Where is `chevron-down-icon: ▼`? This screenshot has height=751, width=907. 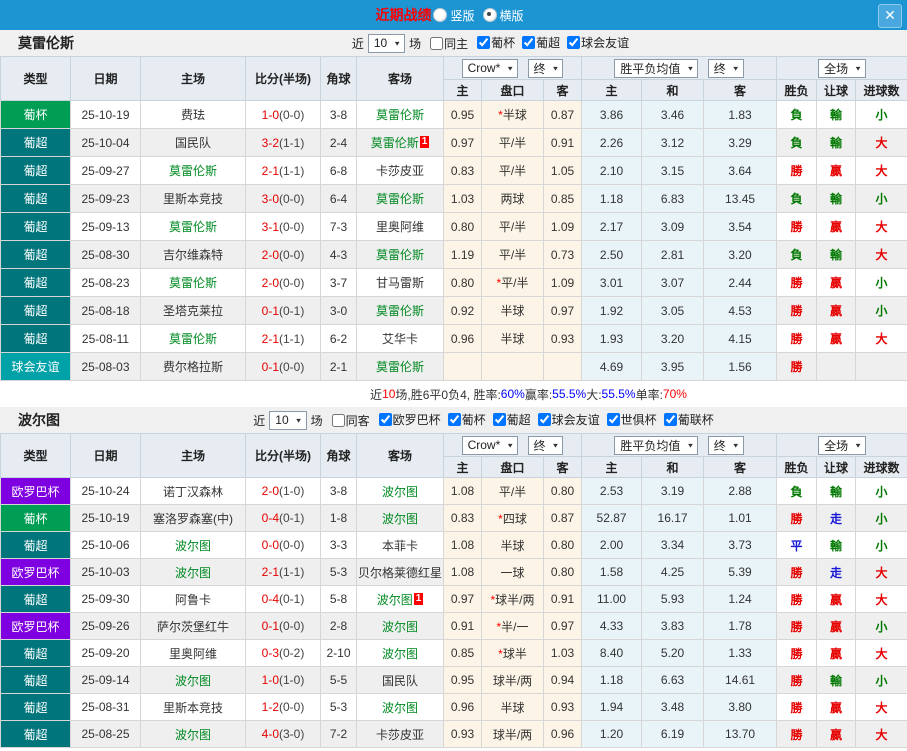
chevron-down-icon: ▼ is located at coordinates (397, 43).